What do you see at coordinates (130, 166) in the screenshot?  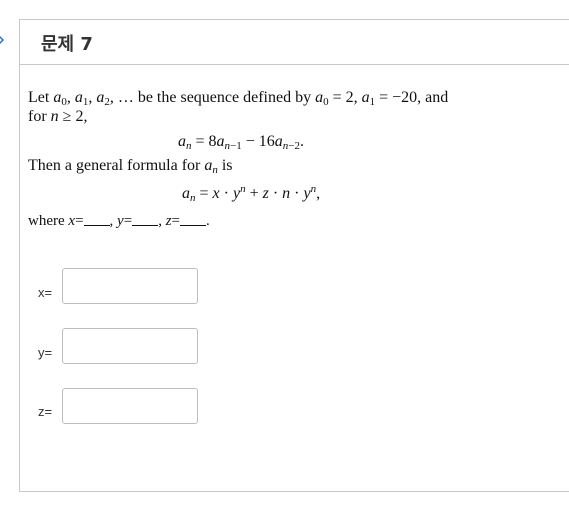 I see `problem-line-4: Then a general formula for an is` at bounding box center [130, 166].